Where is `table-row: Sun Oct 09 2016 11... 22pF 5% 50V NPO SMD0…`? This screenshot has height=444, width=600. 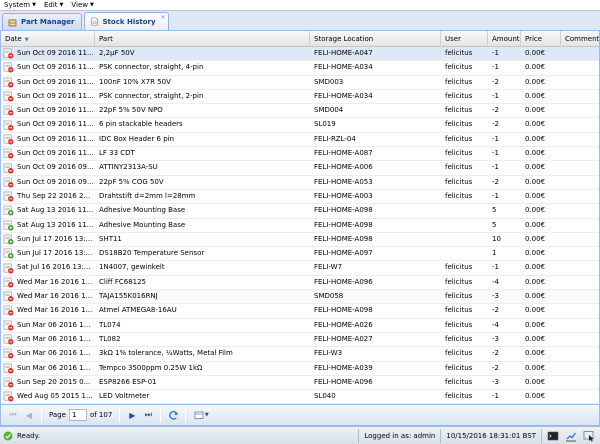
table-row: Sun Oct 09 2016 11... 22pF 5% 50V NPO SMD0… is located at coordinates (300, 111).